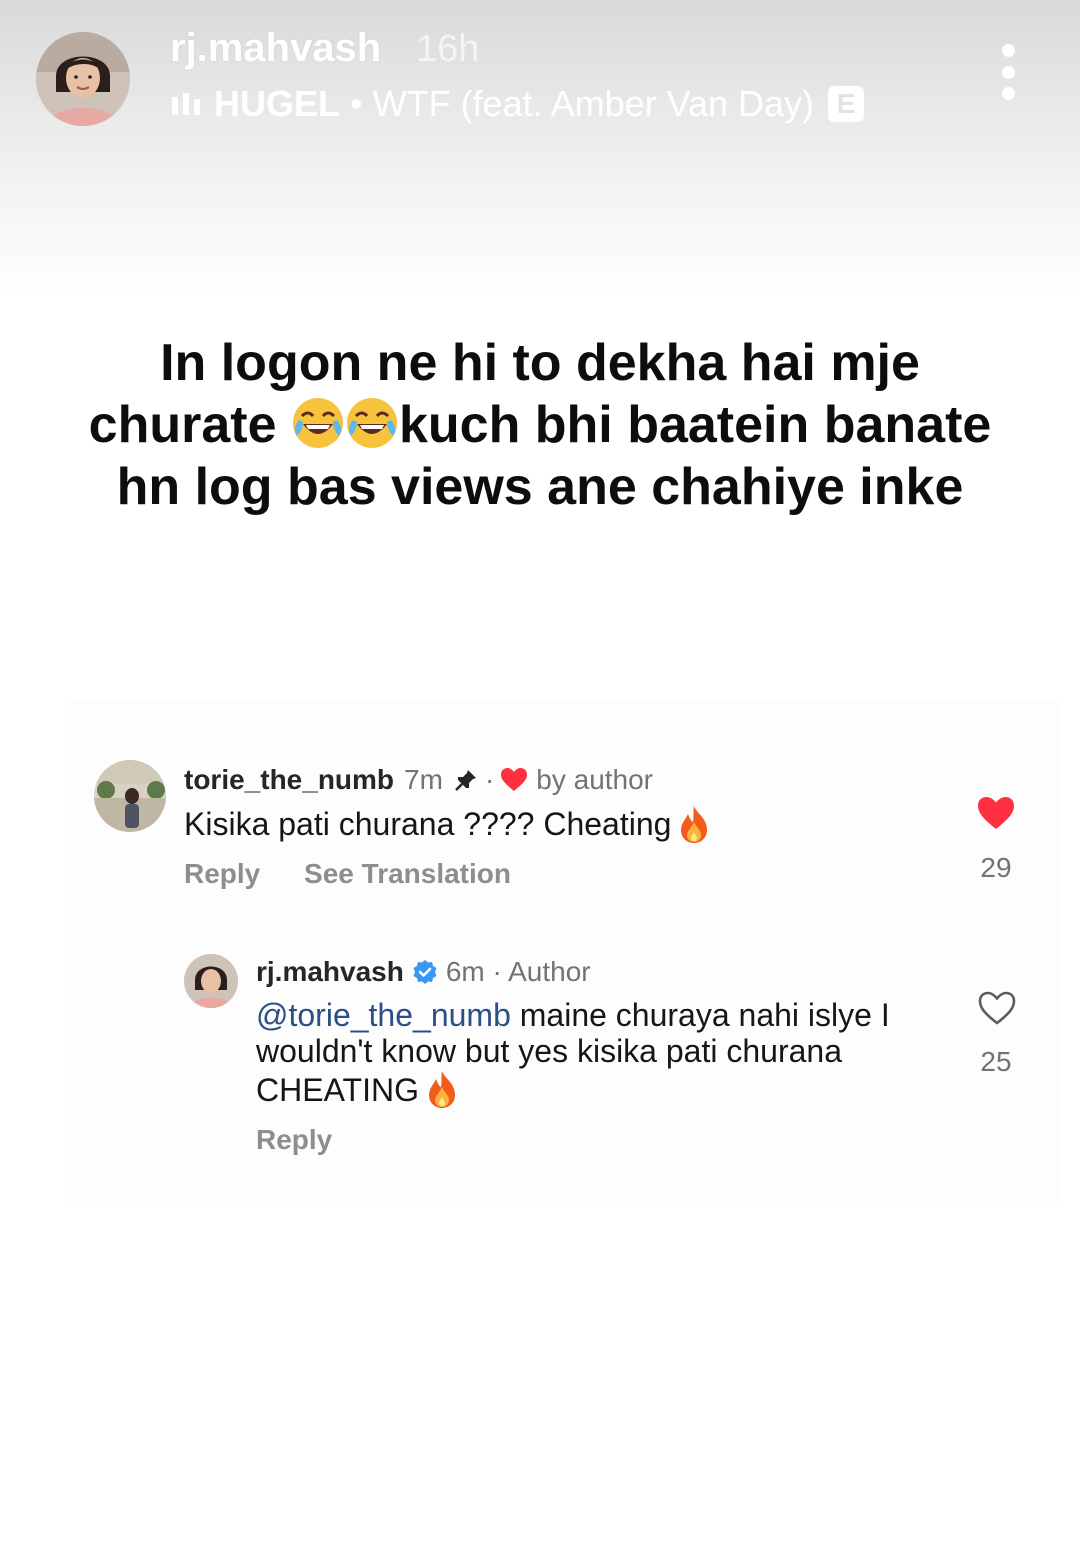  I want to click on story-text-segment: kuch bhi baatein banate, so click(695, 425).